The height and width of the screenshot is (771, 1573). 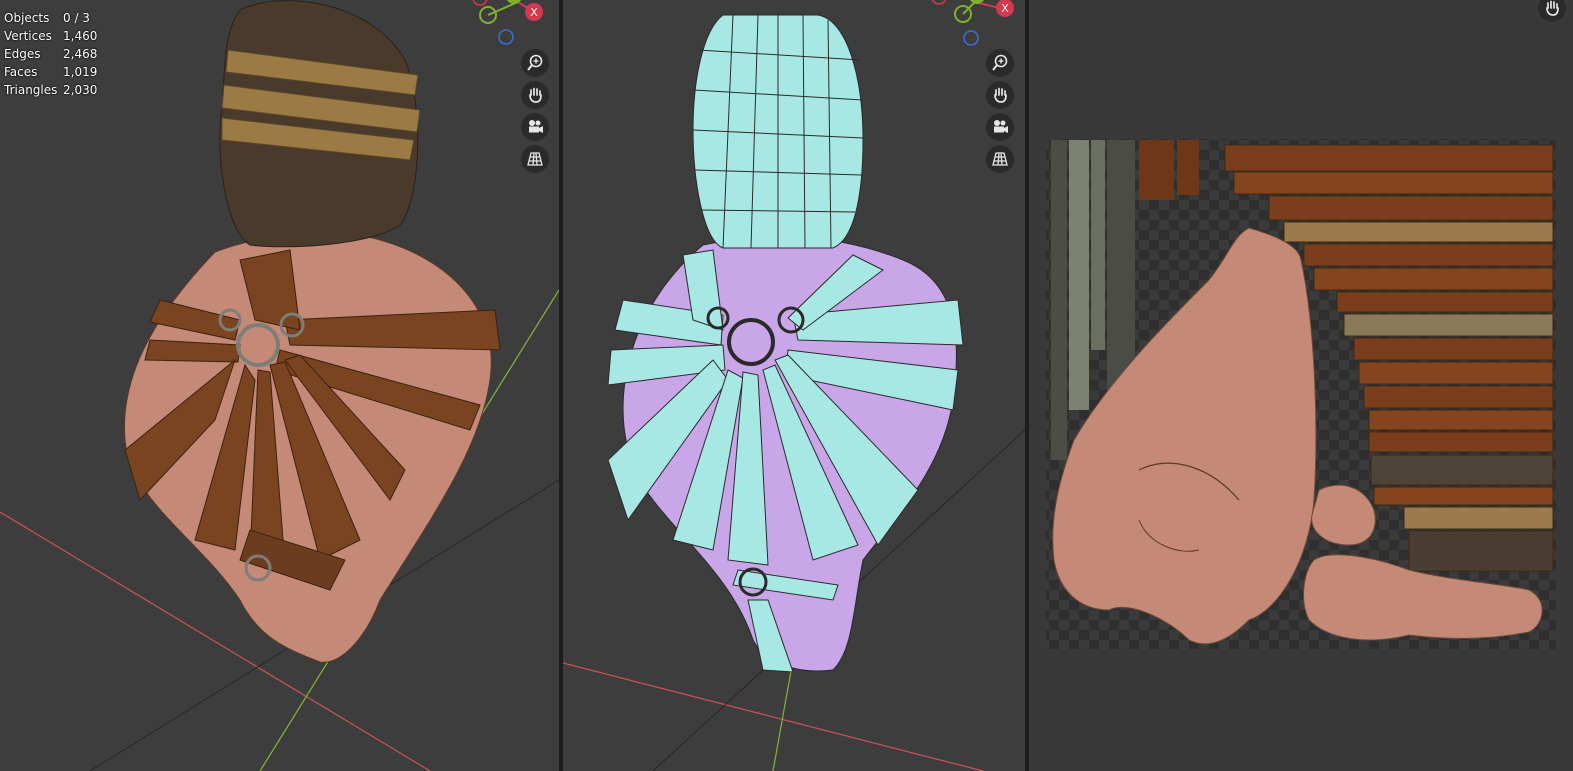 What do you see at coordinates (80, 36) in the screenshot?
I see `stat-value: 1,460` at bounding box center [80, 36].